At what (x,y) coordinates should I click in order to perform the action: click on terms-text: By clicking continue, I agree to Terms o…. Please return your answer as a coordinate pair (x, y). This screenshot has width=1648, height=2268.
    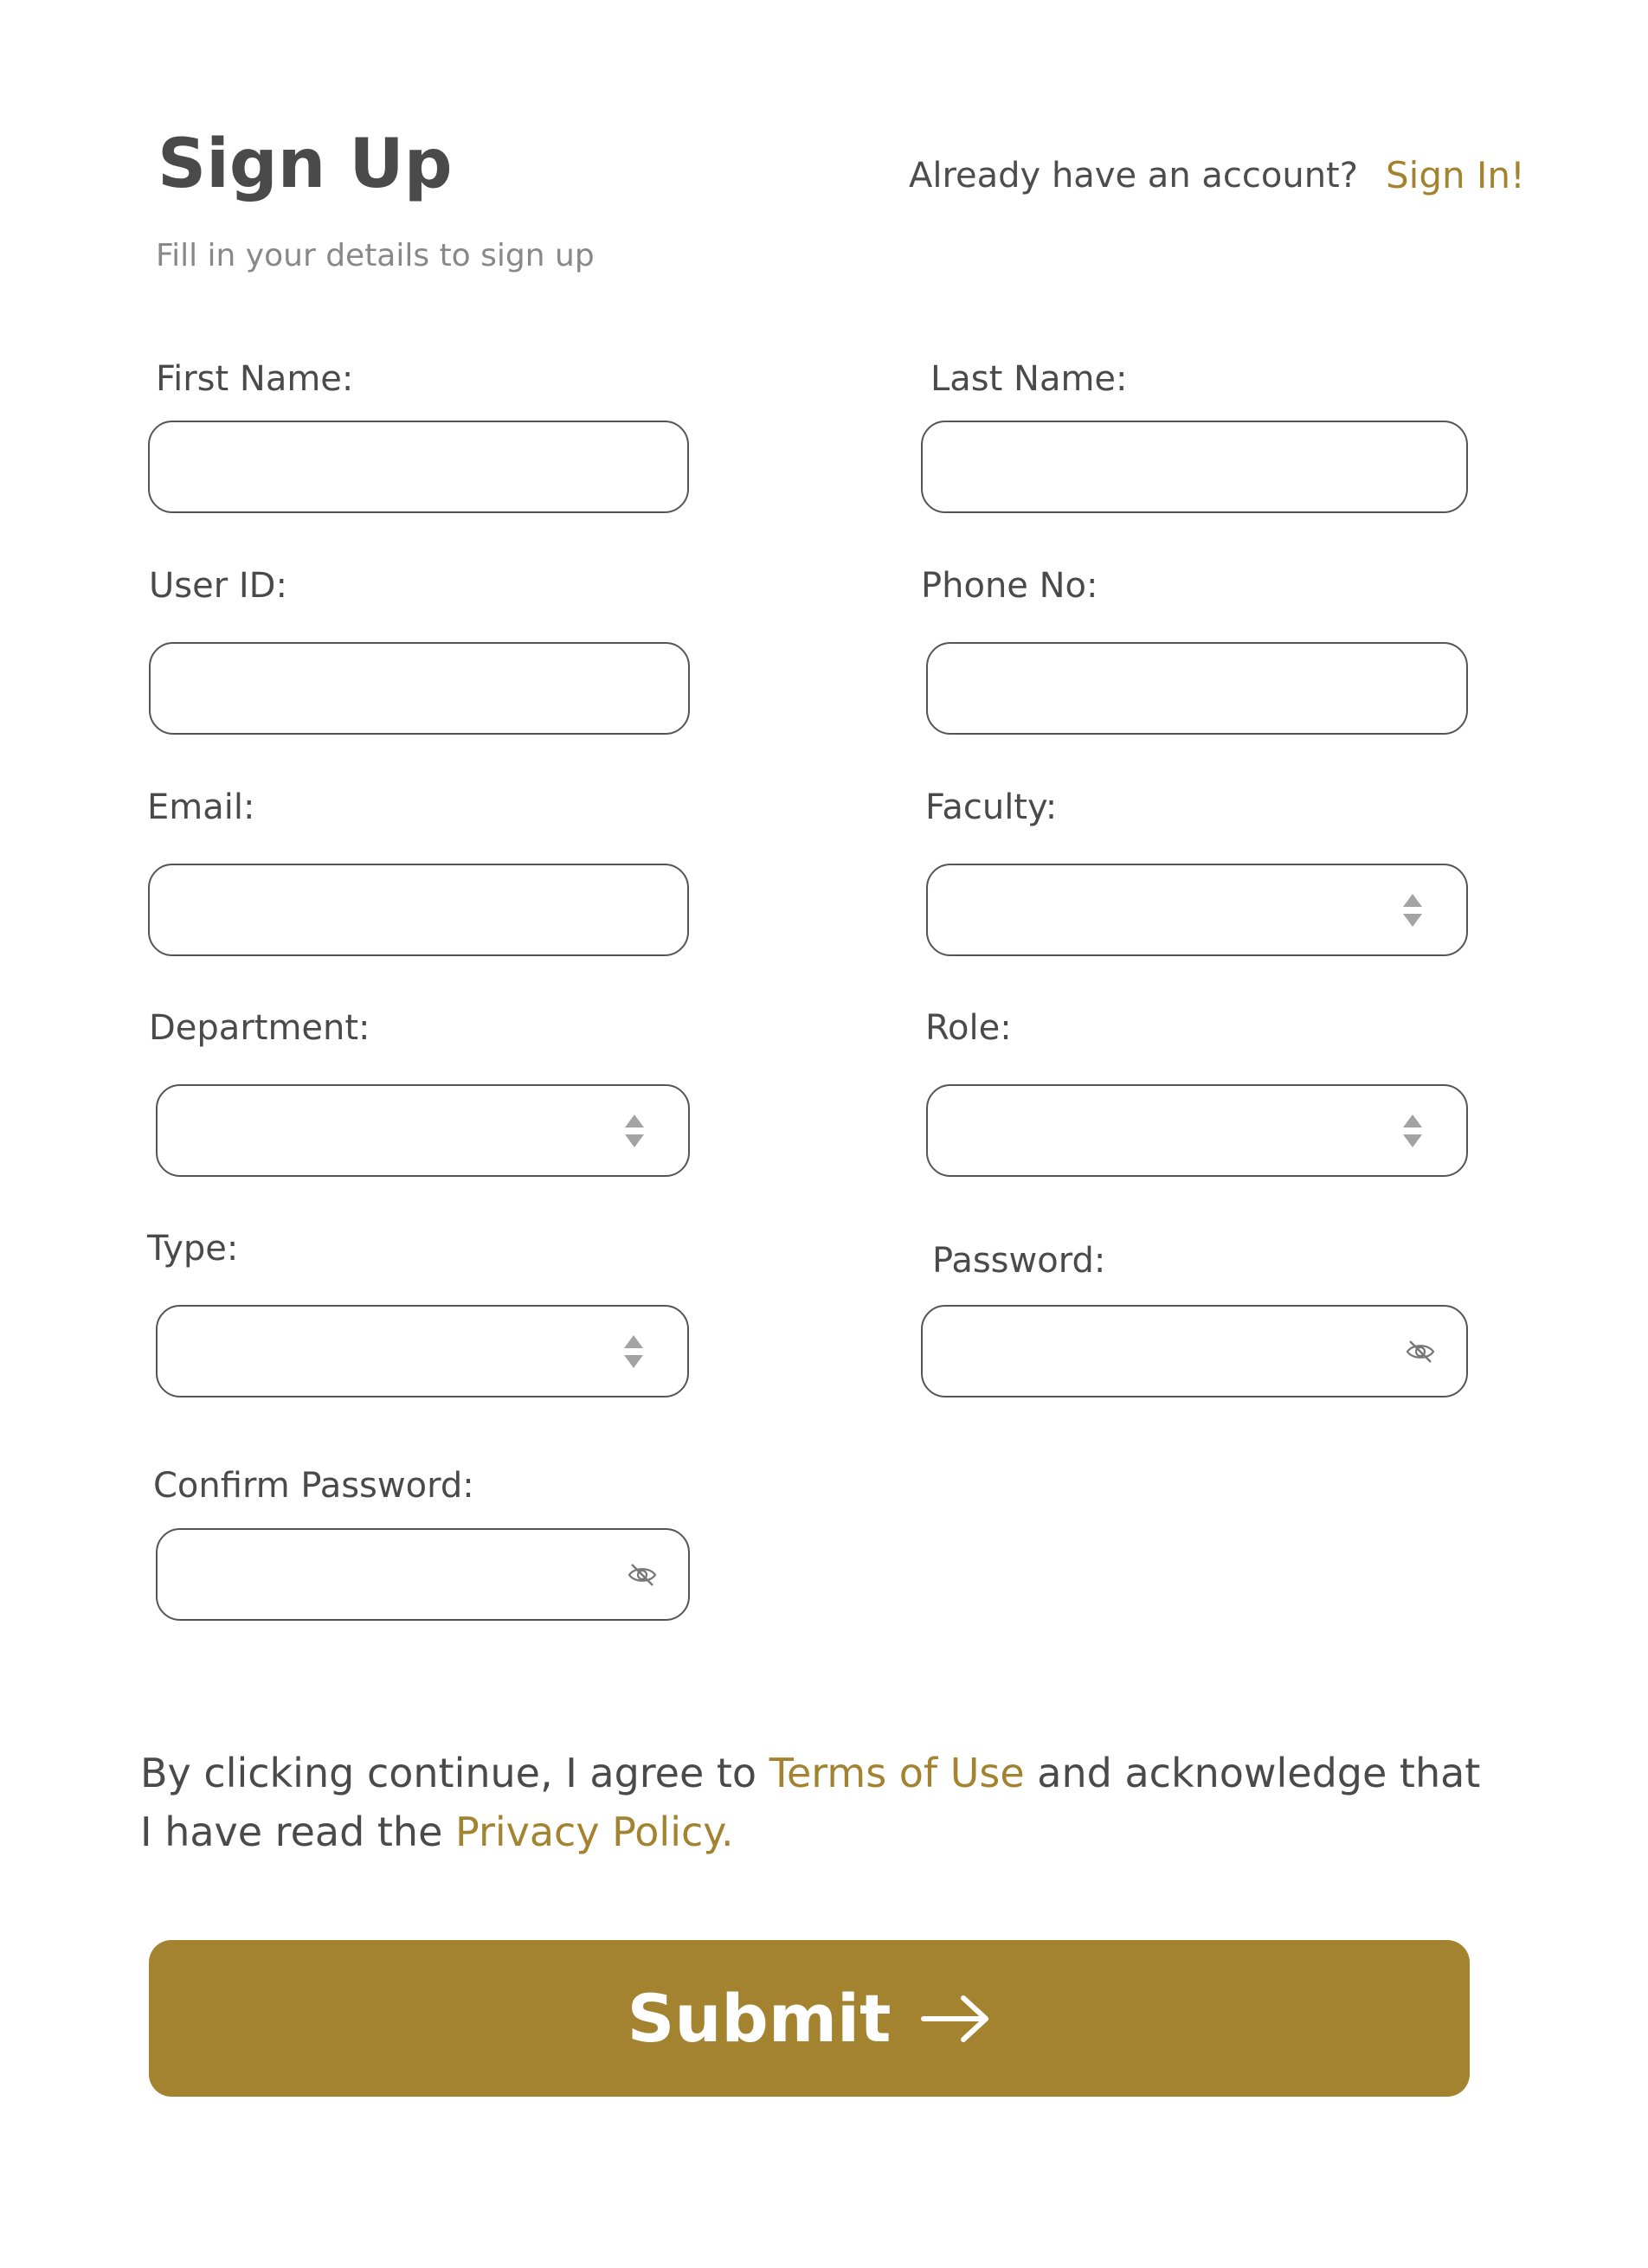
    Looking at the image, I should click on (815, 1803).